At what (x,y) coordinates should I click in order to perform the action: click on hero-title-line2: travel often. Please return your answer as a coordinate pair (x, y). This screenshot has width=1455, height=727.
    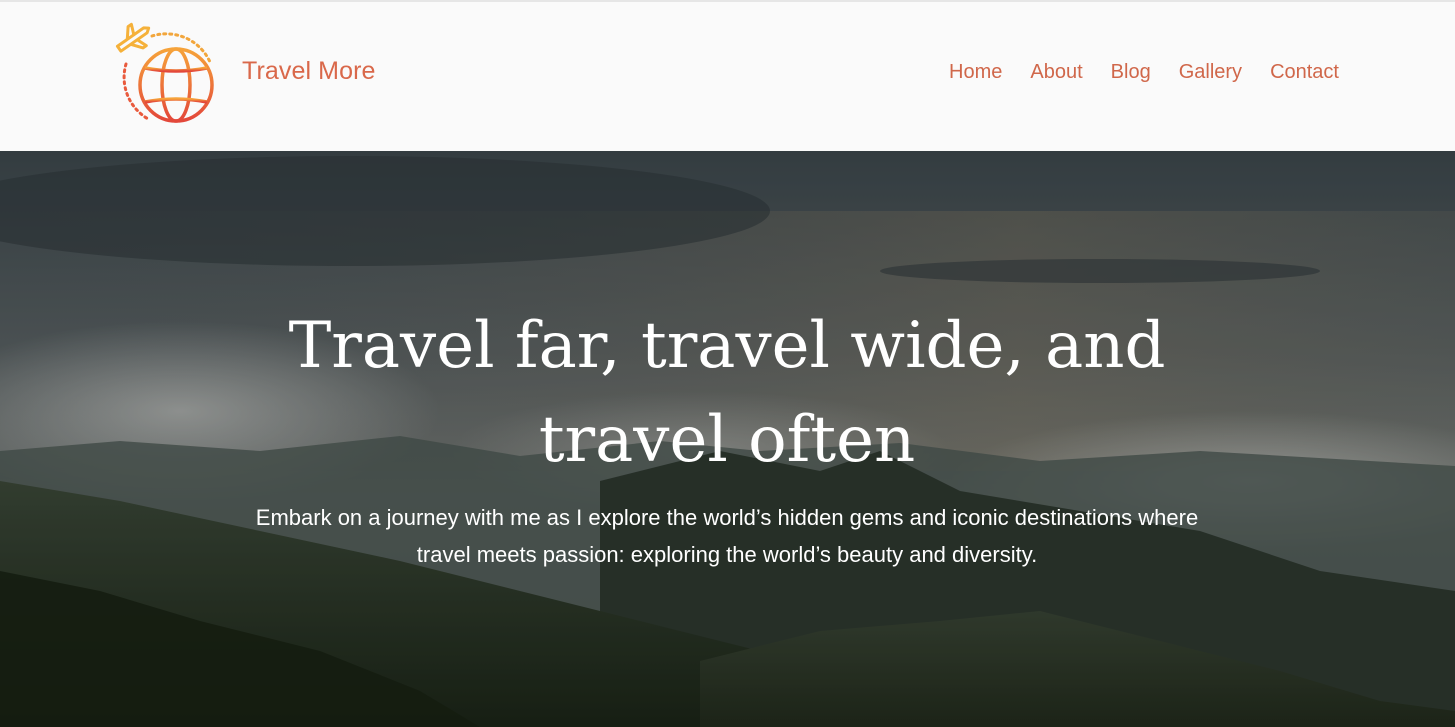
    Looking at the image, I should click on (727, 440).